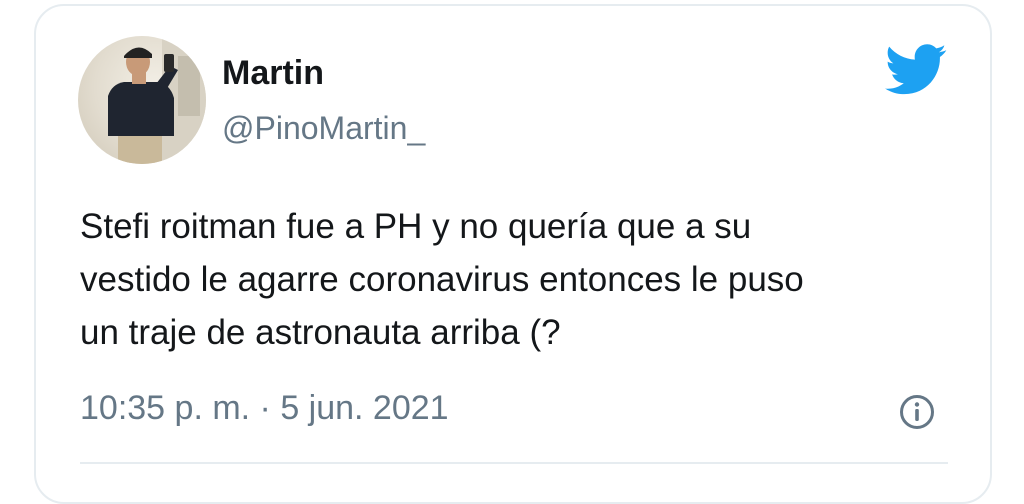 Image resolution: width=1024 pixels, height=504 pixels. I want to click on divider, so click(514, 463).